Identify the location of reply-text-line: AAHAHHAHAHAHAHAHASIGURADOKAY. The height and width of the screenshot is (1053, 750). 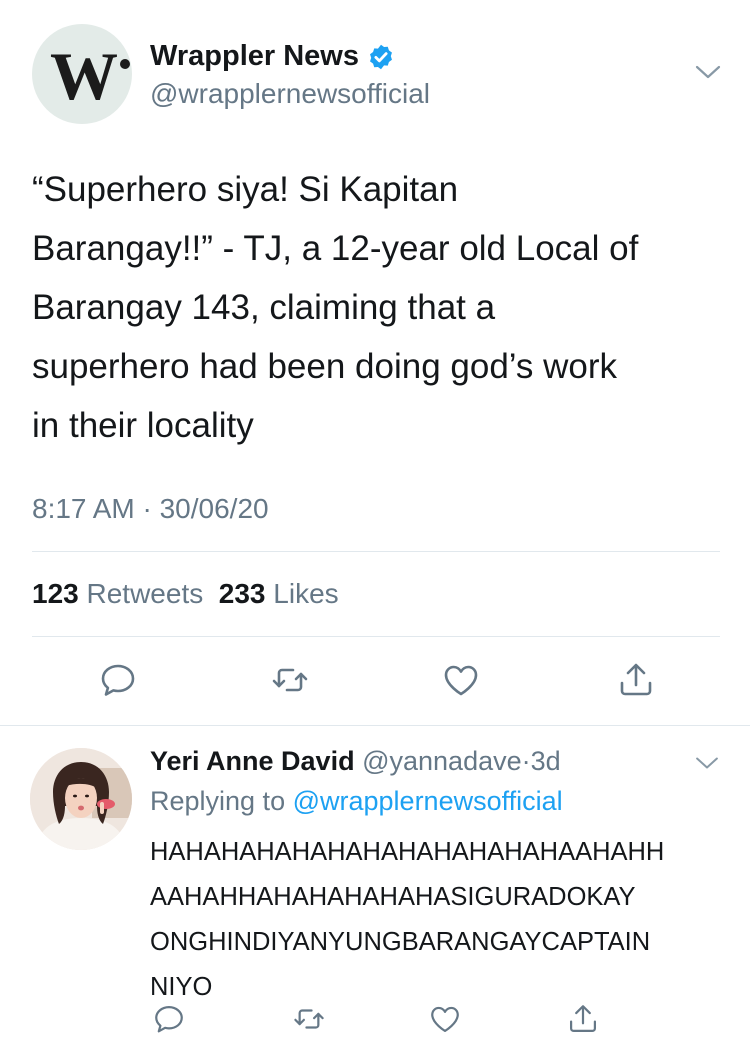
(393, 897).